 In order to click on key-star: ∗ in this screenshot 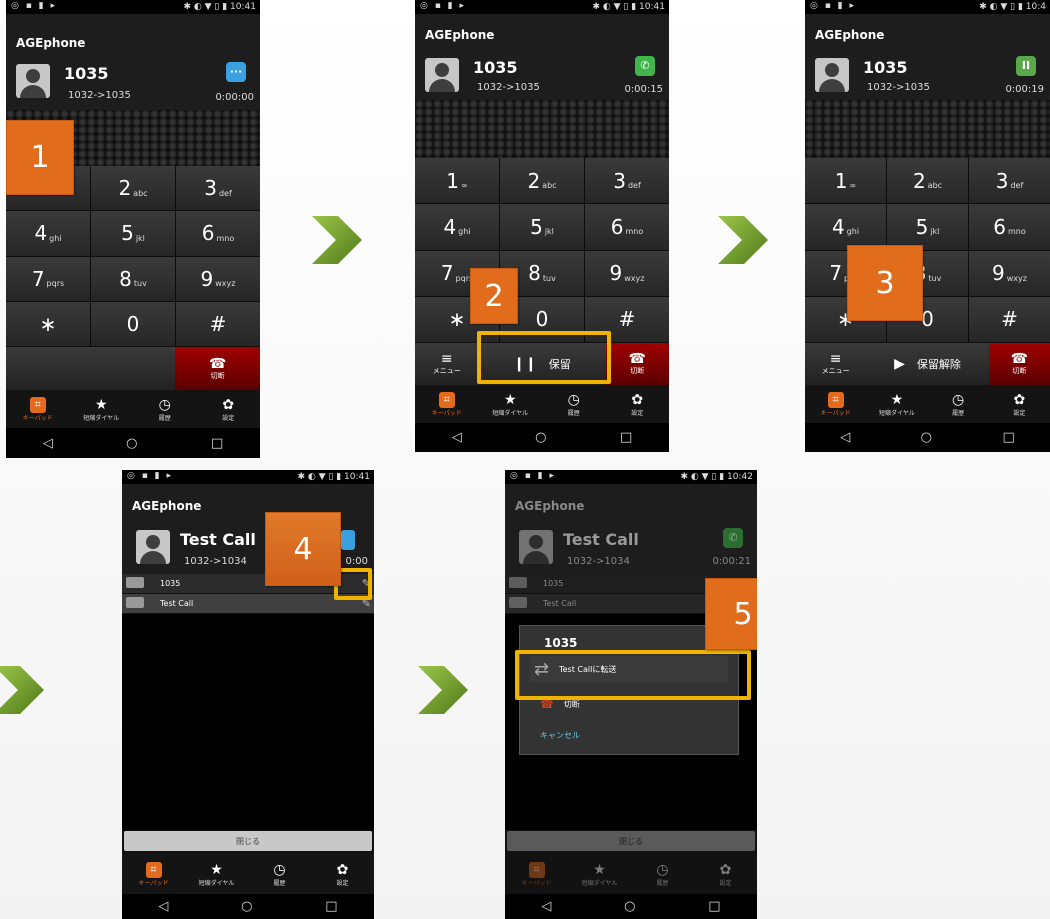, I will do `click(48, 323)`.